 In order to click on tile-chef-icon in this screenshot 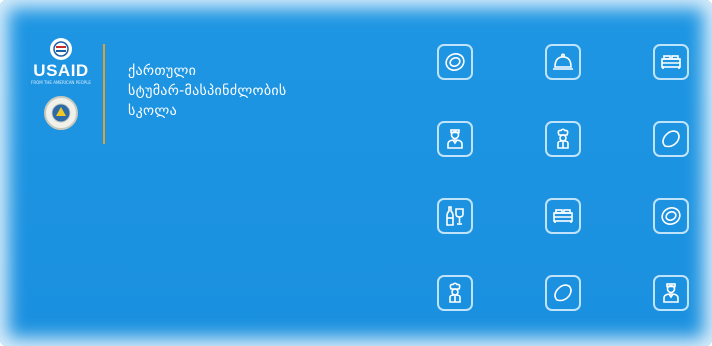, I will do `click(563, 139)`.